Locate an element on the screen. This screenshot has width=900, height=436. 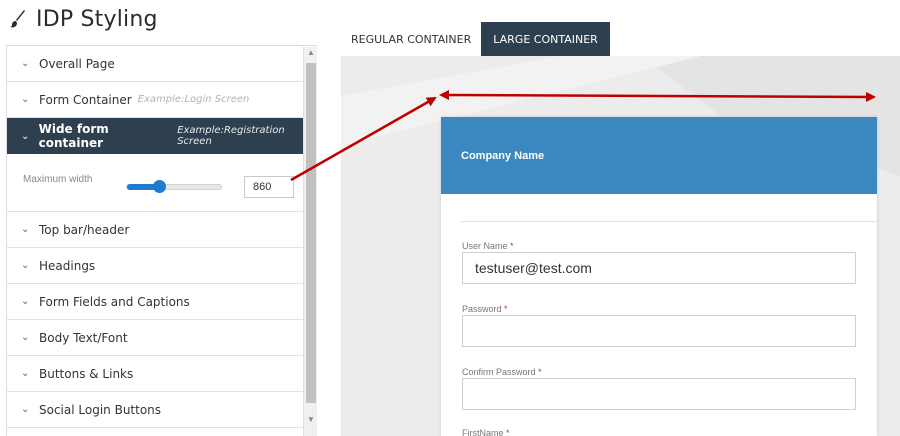
section-buttons-links: ⌄ Buttons & Links is located at coordinates (161, 374).